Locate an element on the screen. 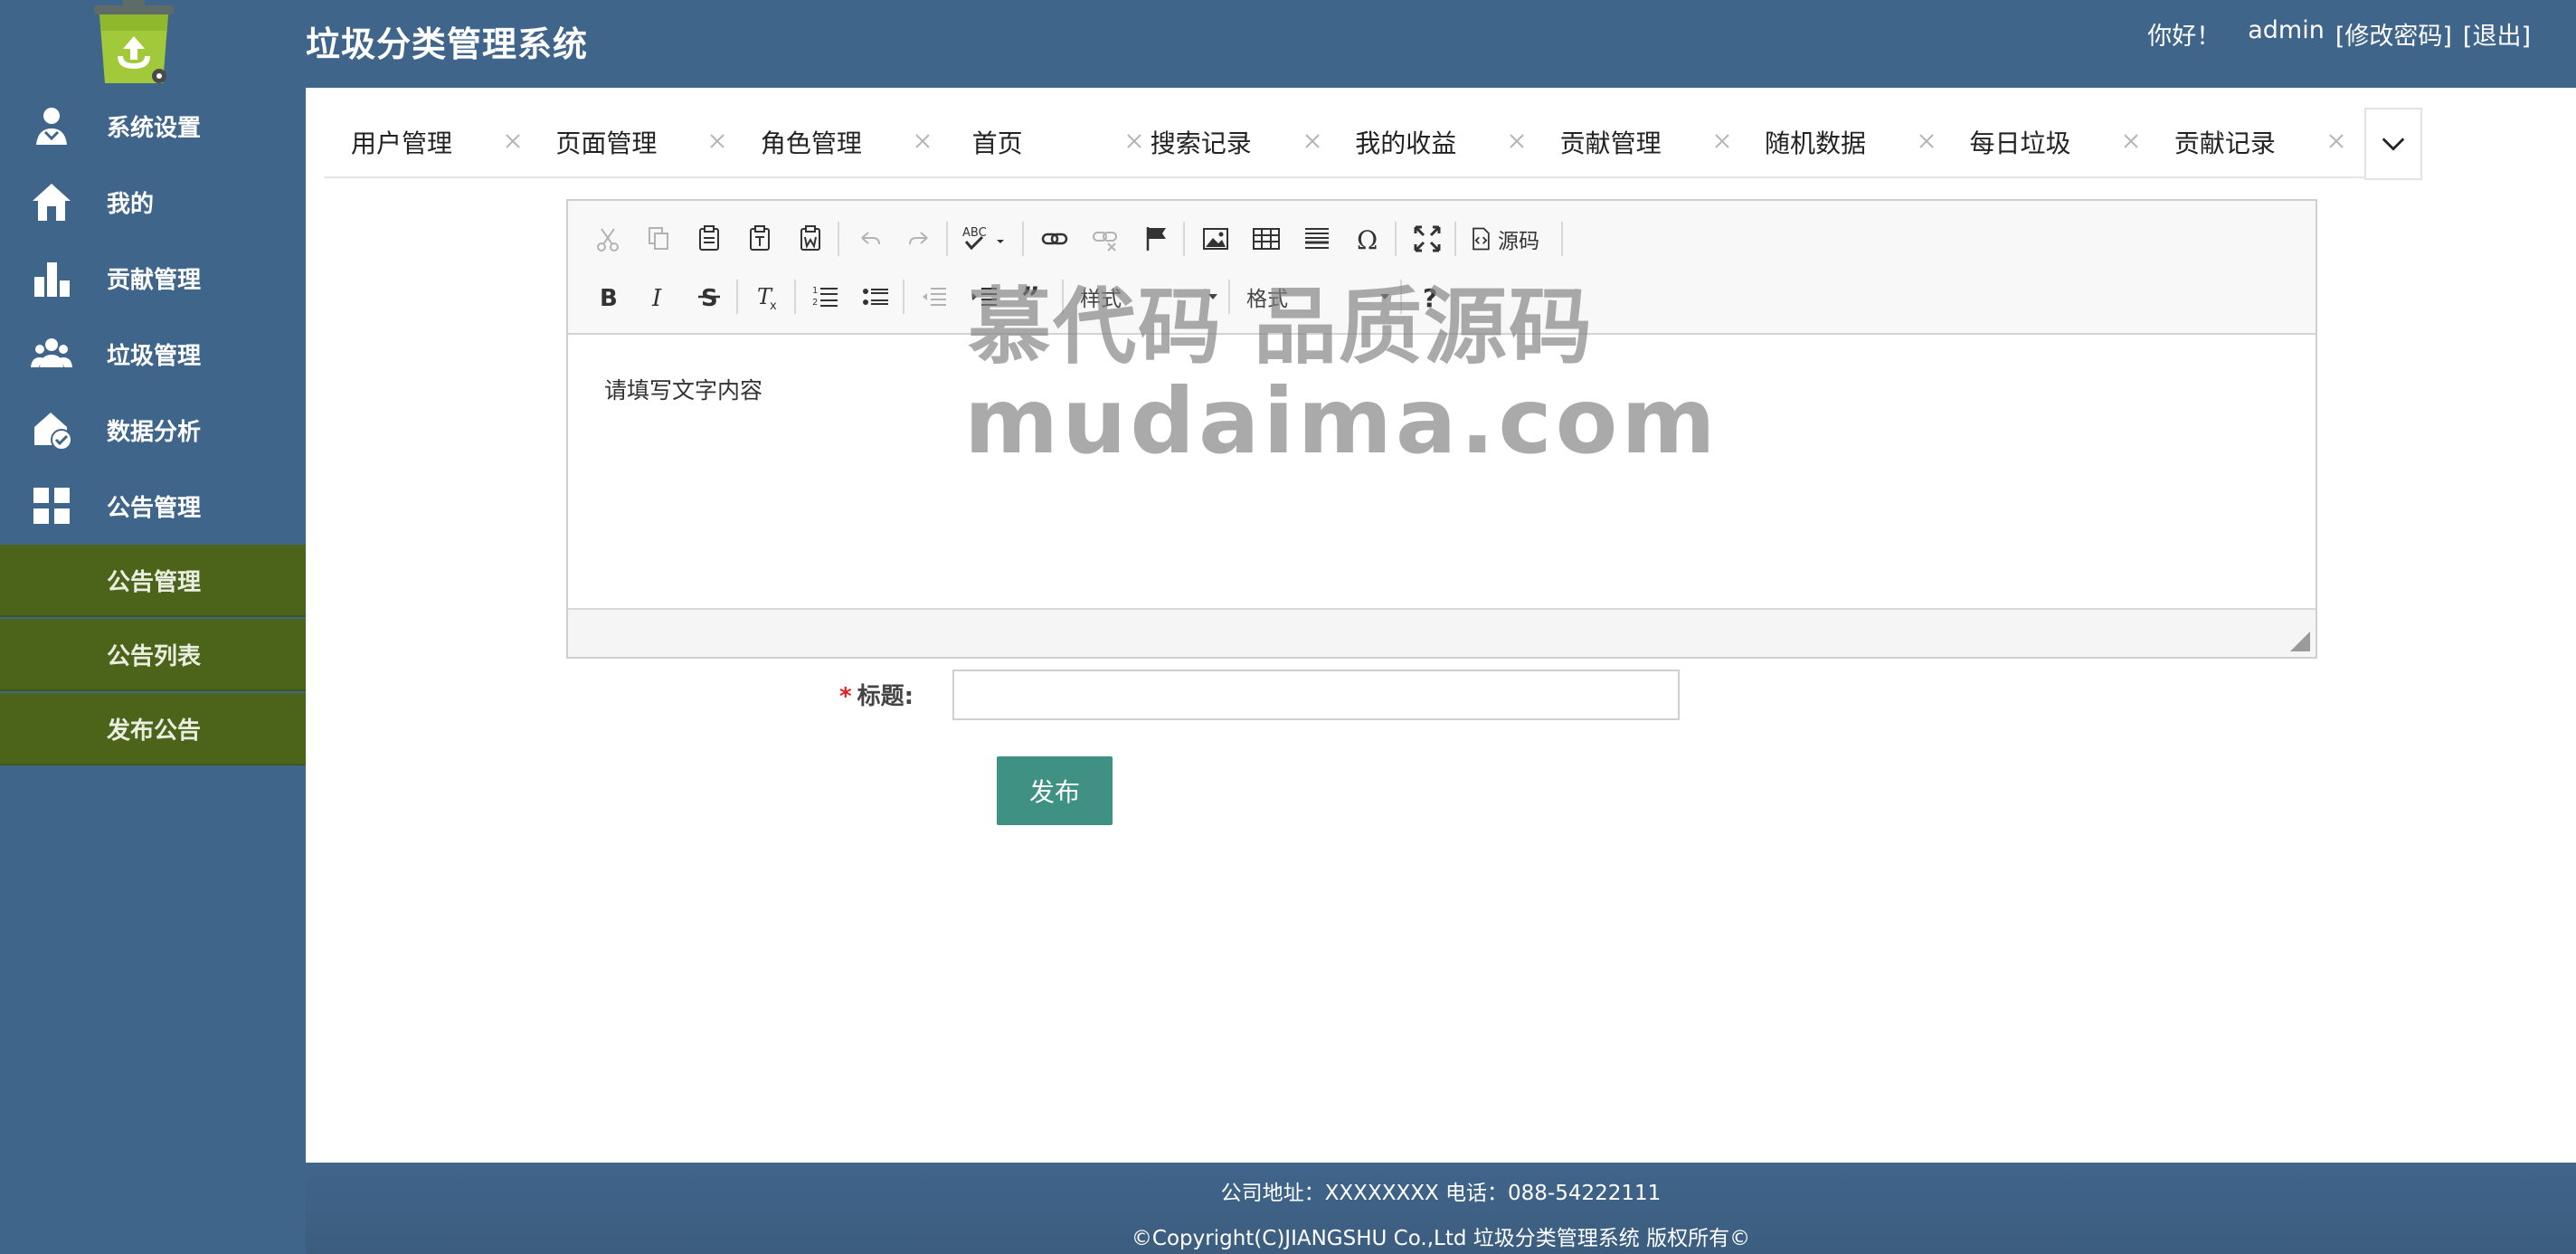 Image resolution: width=2576 pixels, height=1254 pixels. maximize-icon is located at coordinates (1427, 239).